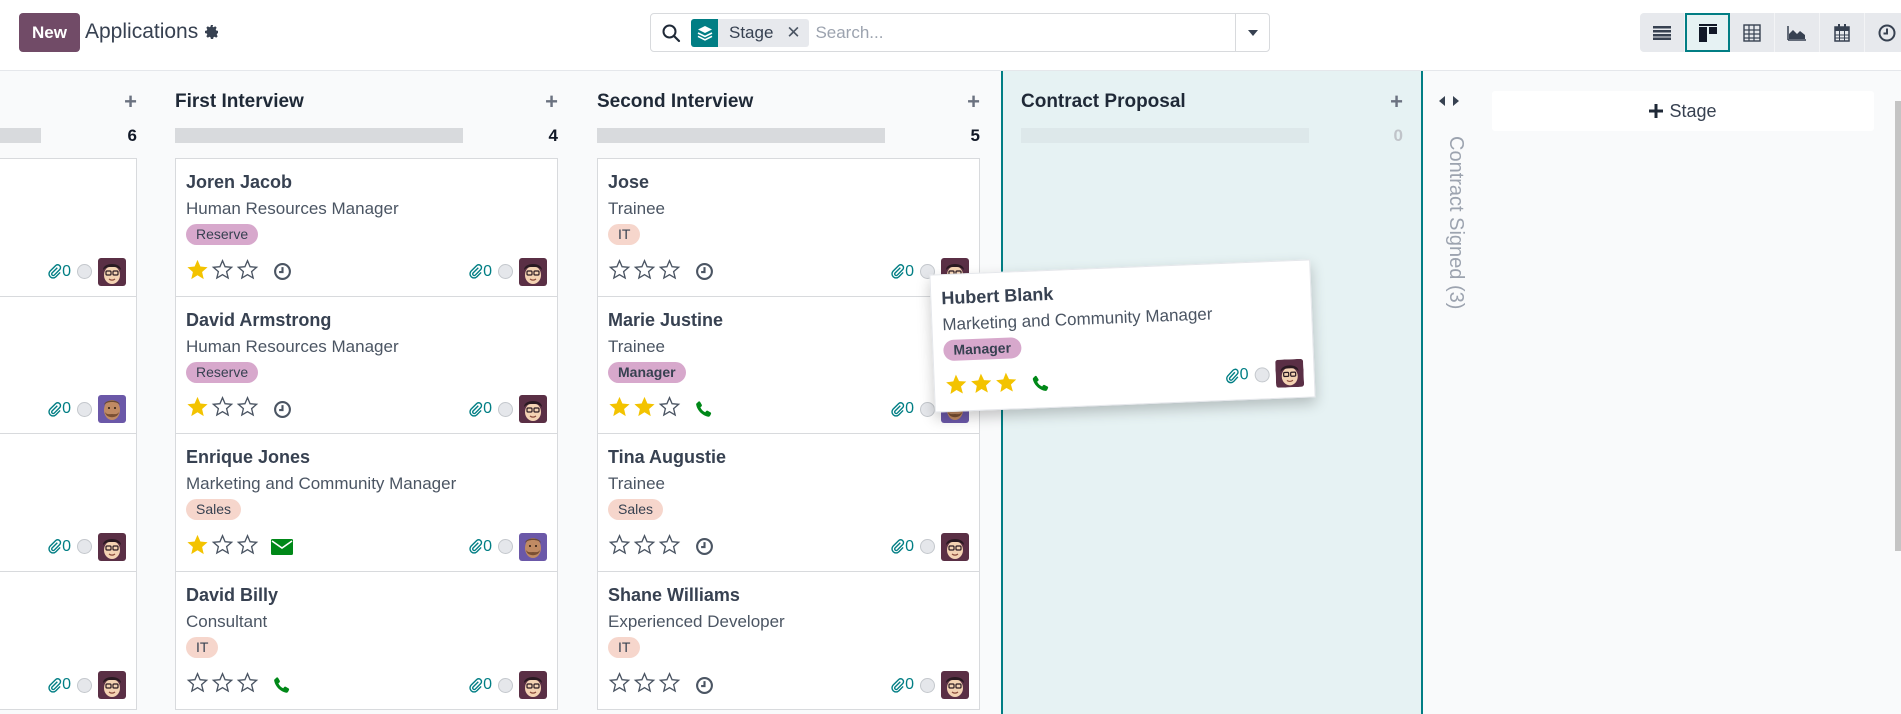 This screenshot has width=1901, height=714. What do you see at coordinates (1797, 32) in the screenshot?
I see `graph-view-button` at bounding box center [1797, 32].